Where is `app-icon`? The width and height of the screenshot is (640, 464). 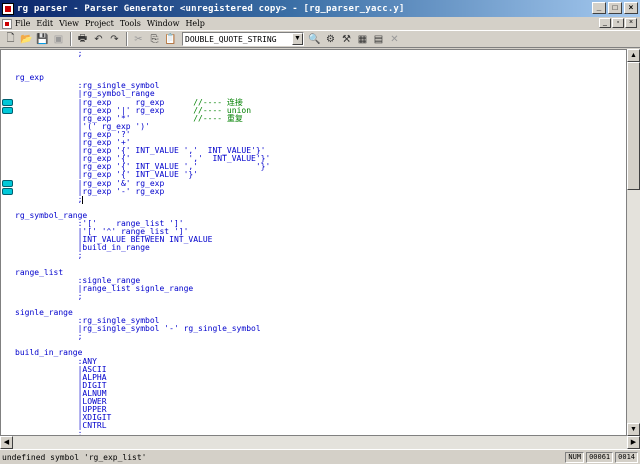
app-icon is located at coordinates (8, 8).